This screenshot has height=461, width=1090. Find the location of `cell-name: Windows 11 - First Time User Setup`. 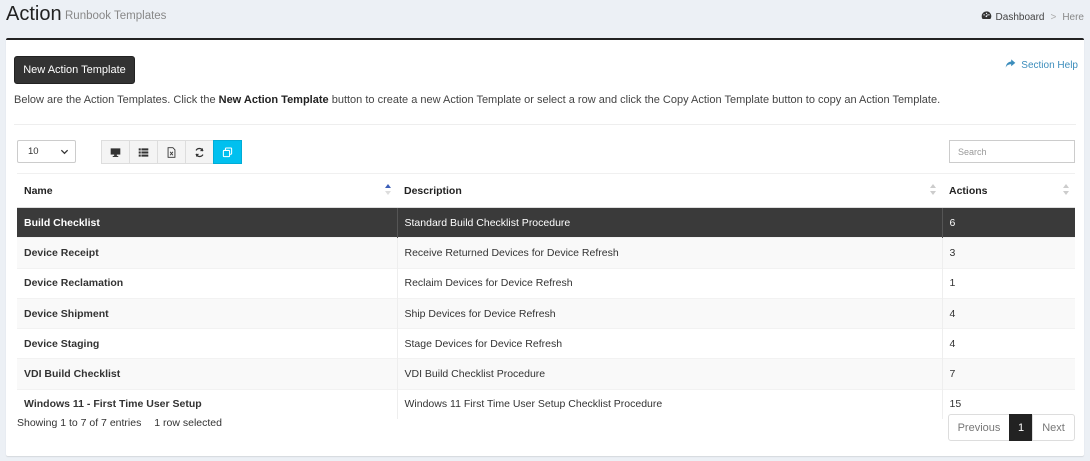

cell-name: Windows 11 - First Time User Setup is located at coordinates (207, 404).